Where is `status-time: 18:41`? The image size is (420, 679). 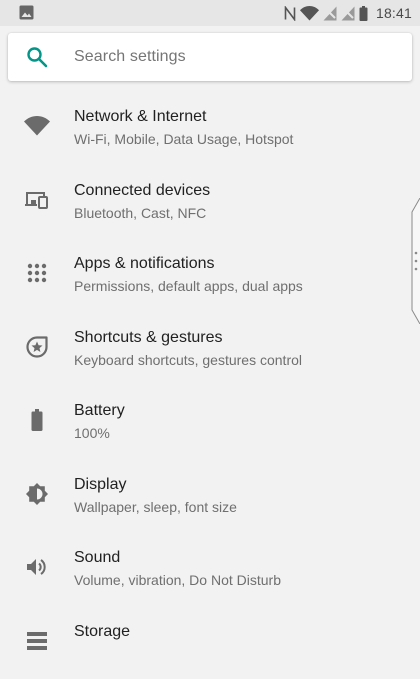 status-time: 18:41 is located at coordinates (394, 13).